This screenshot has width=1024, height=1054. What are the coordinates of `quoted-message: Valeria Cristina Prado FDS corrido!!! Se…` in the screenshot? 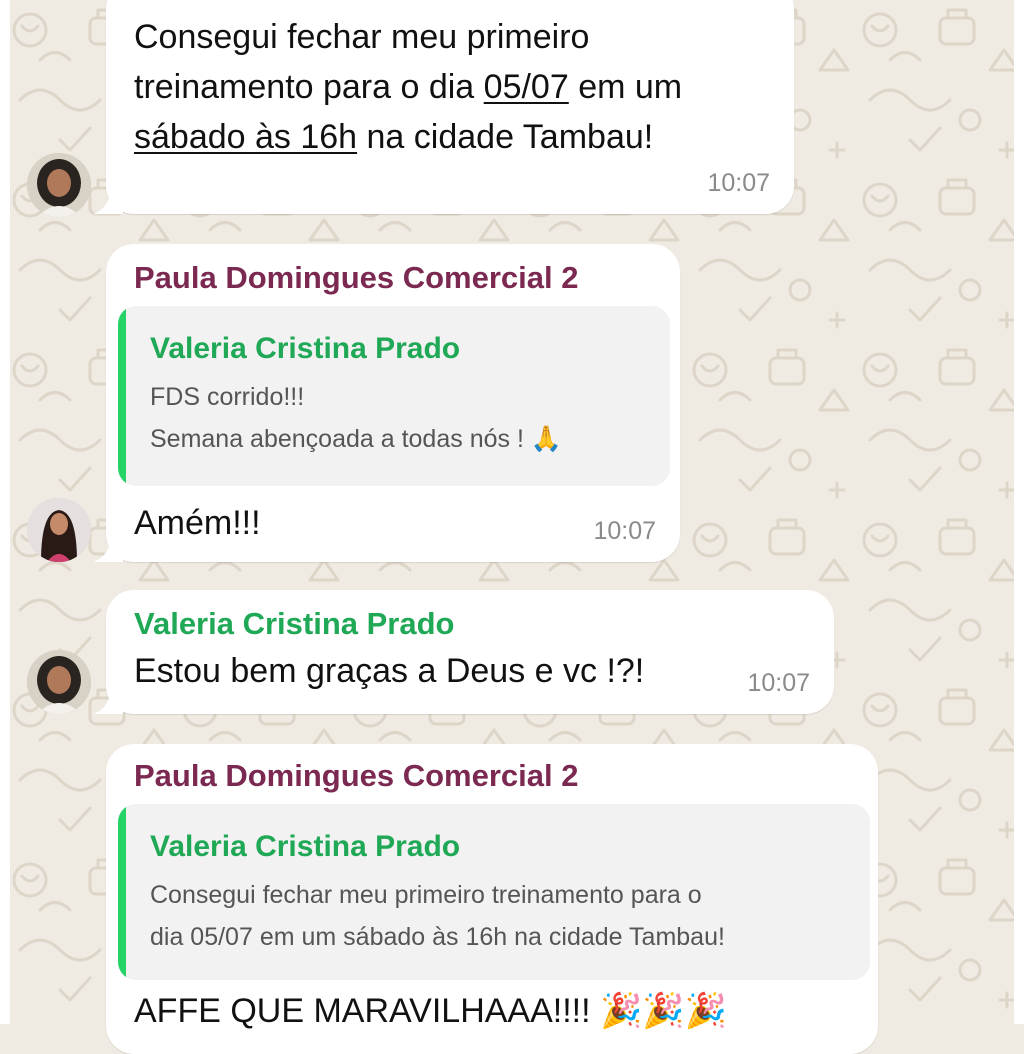 It's located at (394, 396).